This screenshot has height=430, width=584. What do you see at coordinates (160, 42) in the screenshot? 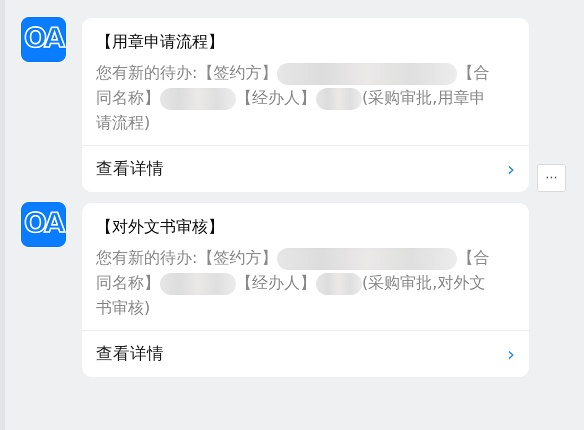
I see `card-title: 【用章申请流程】` at bounding box center [160, 42].